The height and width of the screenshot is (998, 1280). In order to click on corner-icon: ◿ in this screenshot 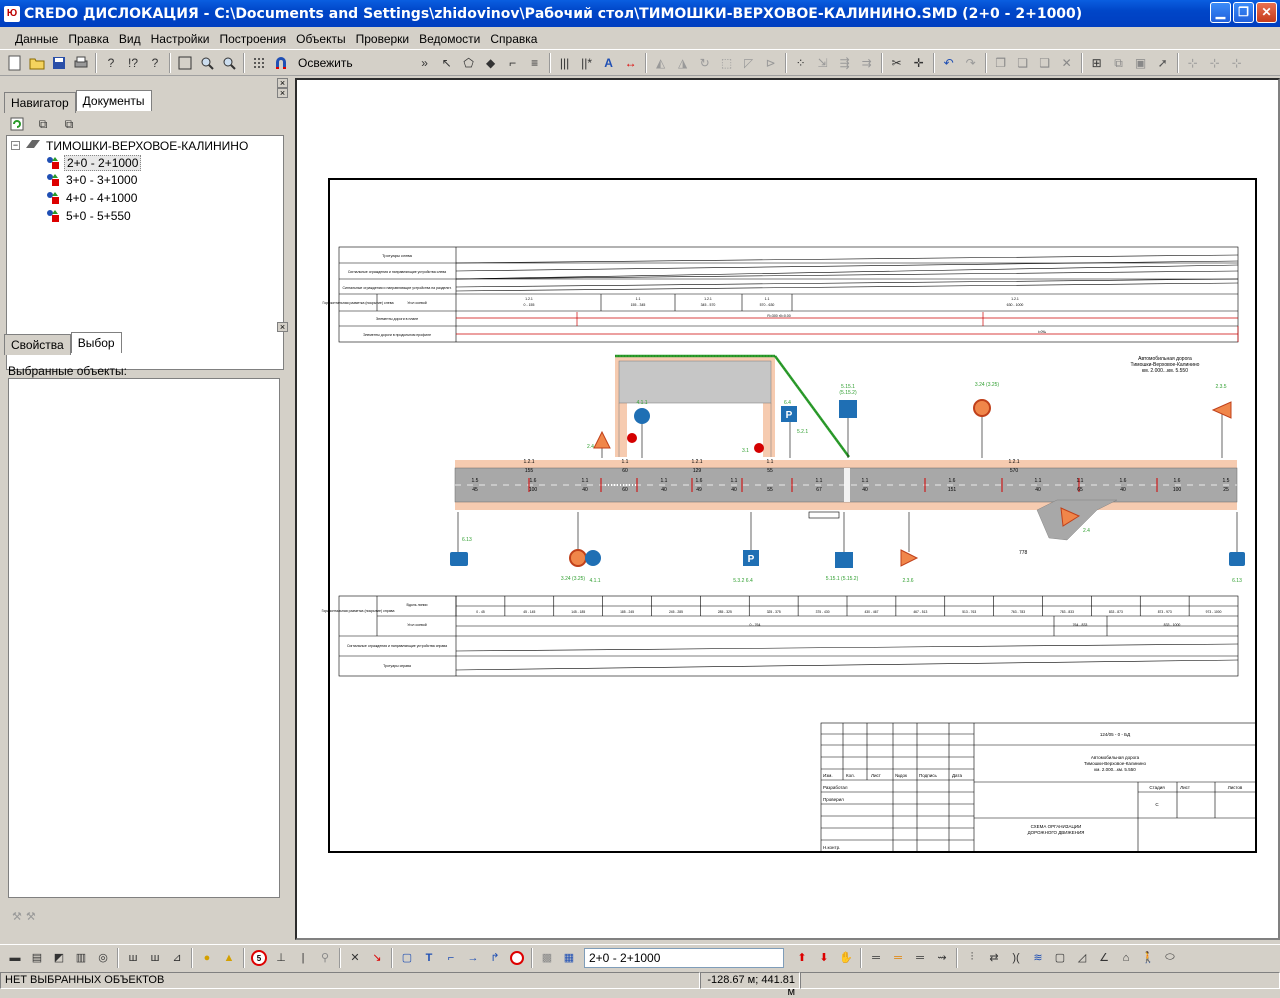, I will do `click(1082, 958)`.